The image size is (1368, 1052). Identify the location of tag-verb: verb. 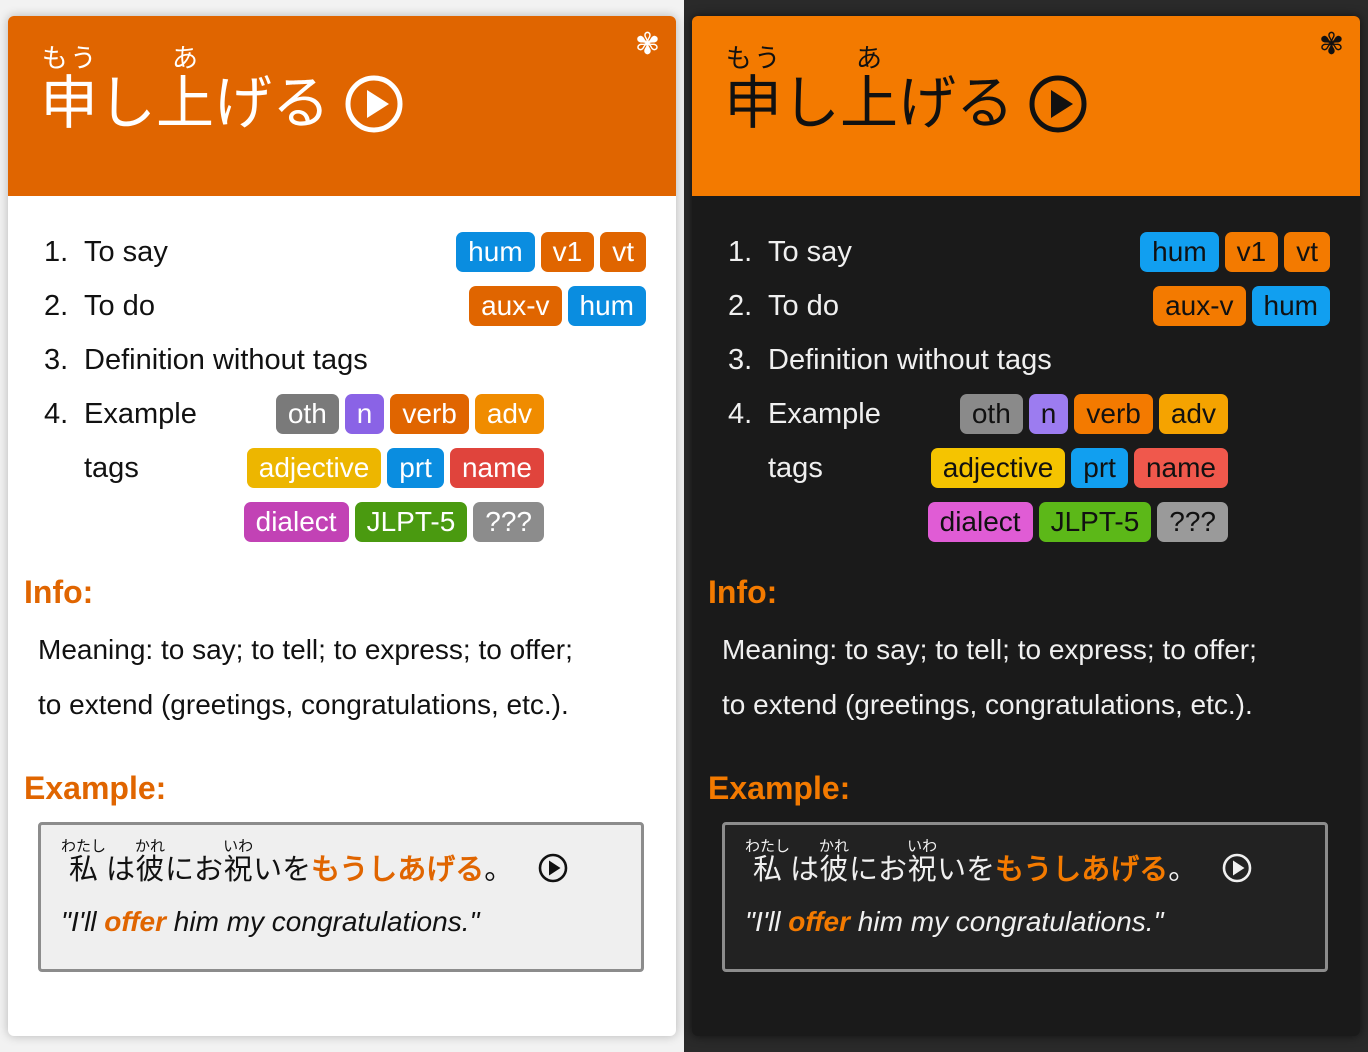
(1113, 414).